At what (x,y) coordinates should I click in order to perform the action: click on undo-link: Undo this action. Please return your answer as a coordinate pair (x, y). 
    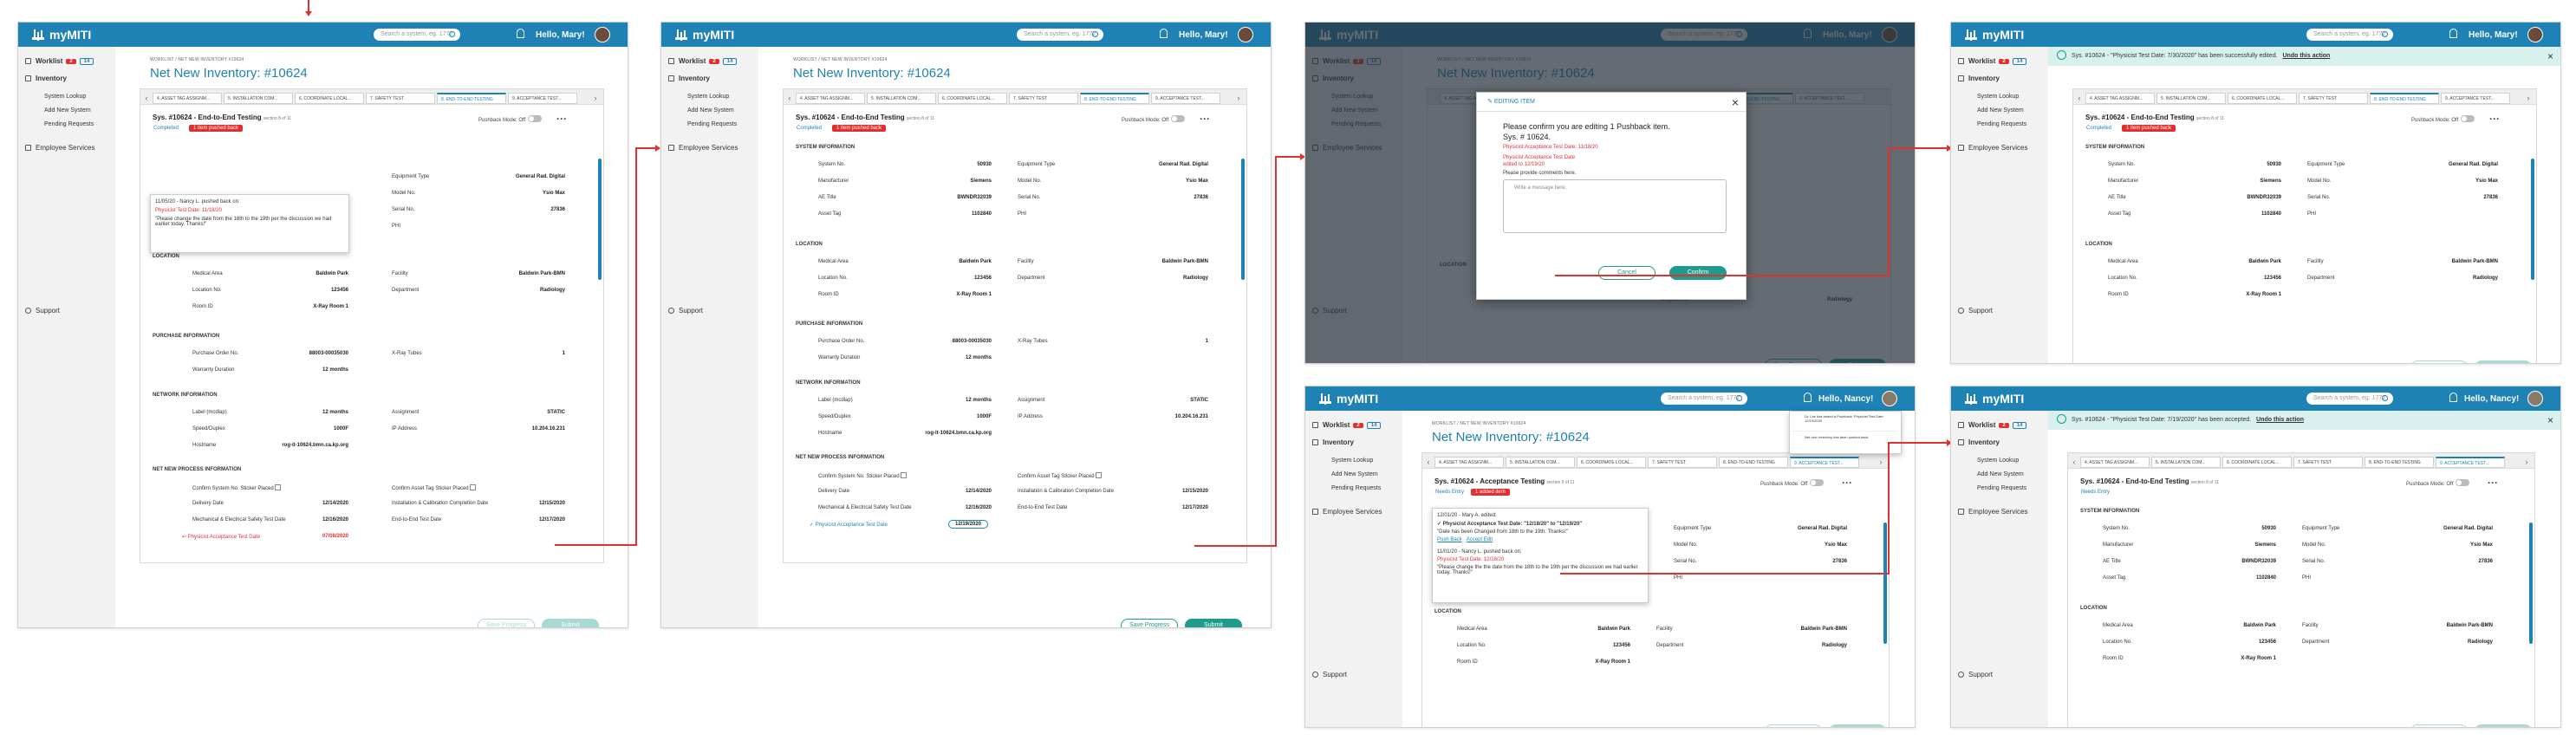
    Looking at the image, I should click on (2280, 420).